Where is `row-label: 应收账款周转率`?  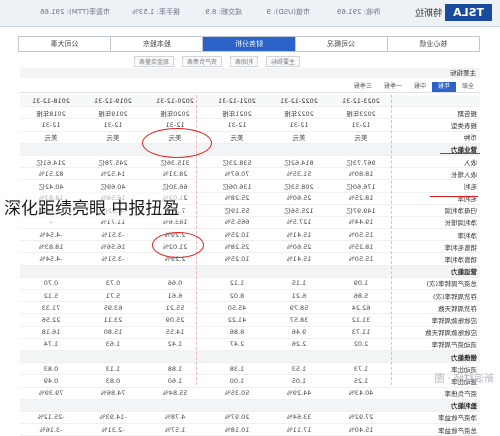
row-label: 应收账款周转率 is located at coordinates (436, 320).